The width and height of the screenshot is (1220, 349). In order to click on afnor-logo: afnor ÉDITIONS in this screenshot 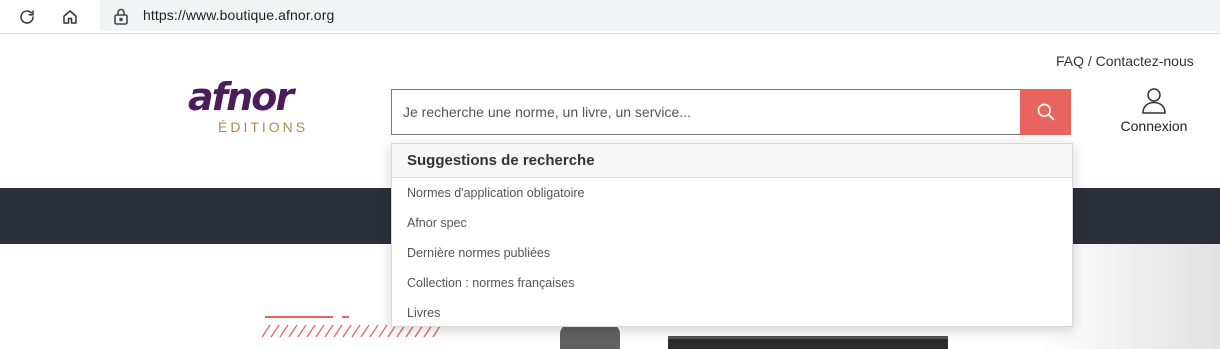, I will do `click(261, 105)`.